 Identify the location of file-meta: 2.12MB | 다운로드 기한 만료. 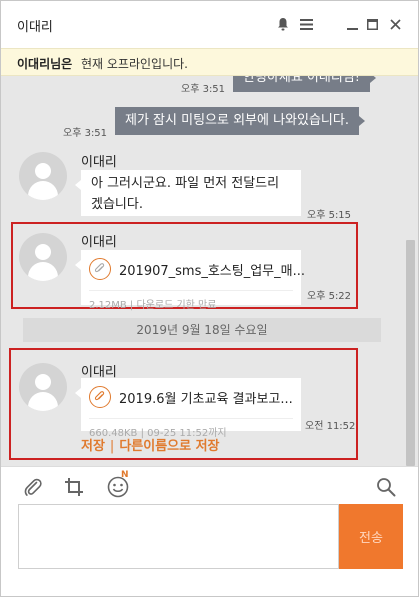
(153, 305).